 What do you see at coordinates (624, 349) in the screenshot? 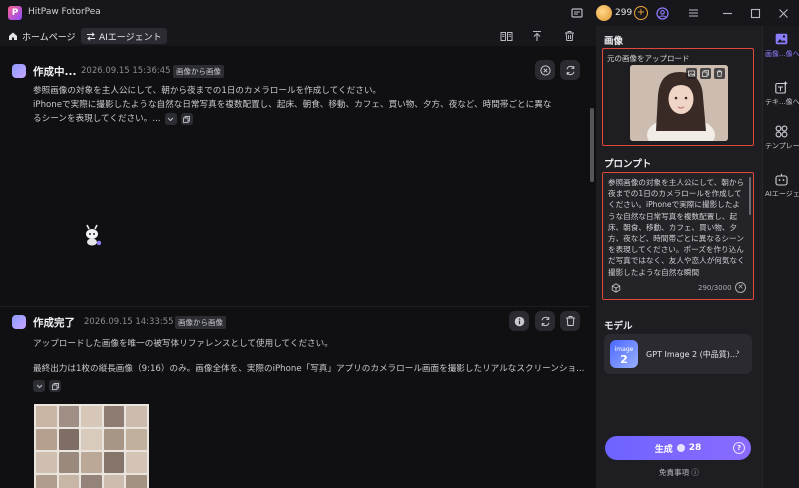
I see `model-logo-word: image` at bounding box center [624, 349].